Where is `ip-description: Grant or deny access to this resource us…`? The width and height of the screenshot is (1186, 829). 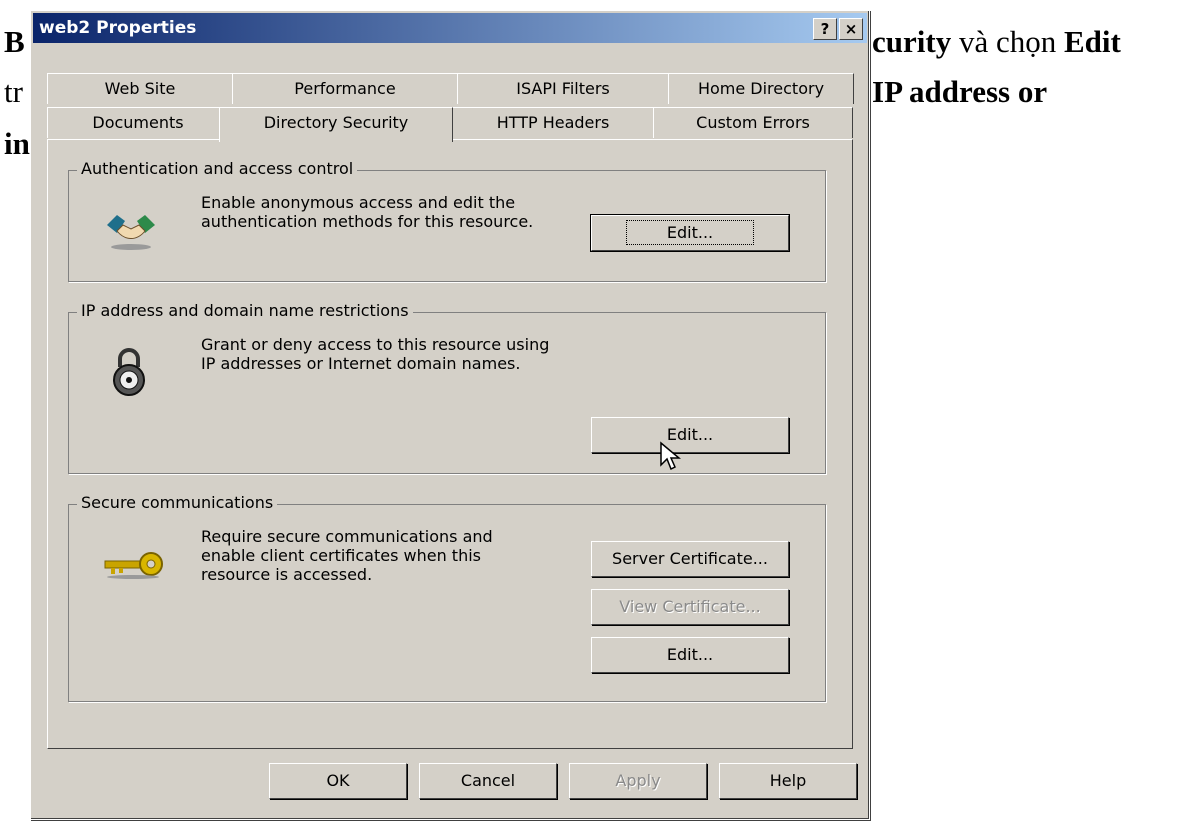
ip-description: Grant or deny access to this resource us… is located at coordinates (375, 354).